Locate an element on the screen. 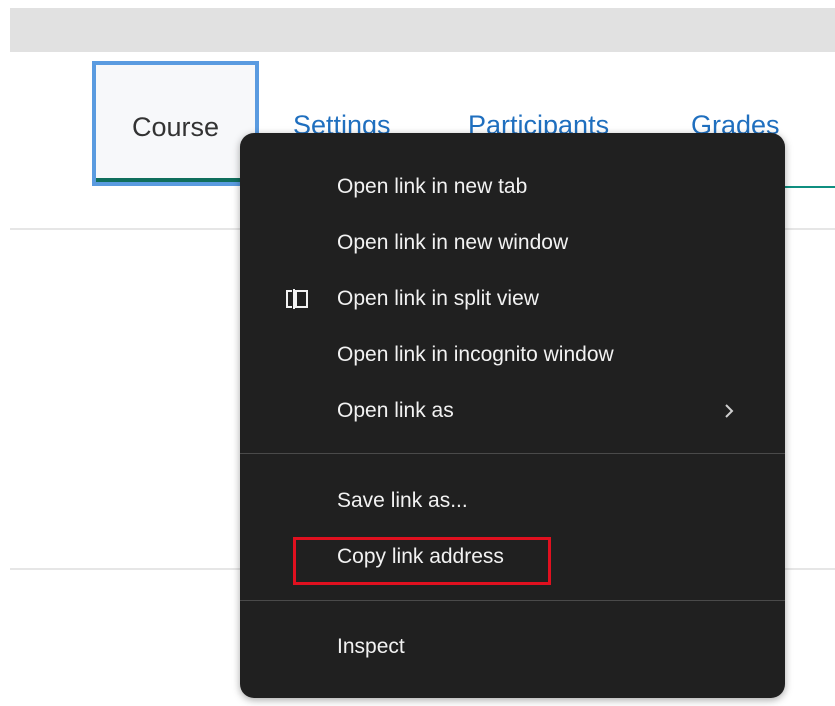  split-view-icon is located at coordinates (297, 299).